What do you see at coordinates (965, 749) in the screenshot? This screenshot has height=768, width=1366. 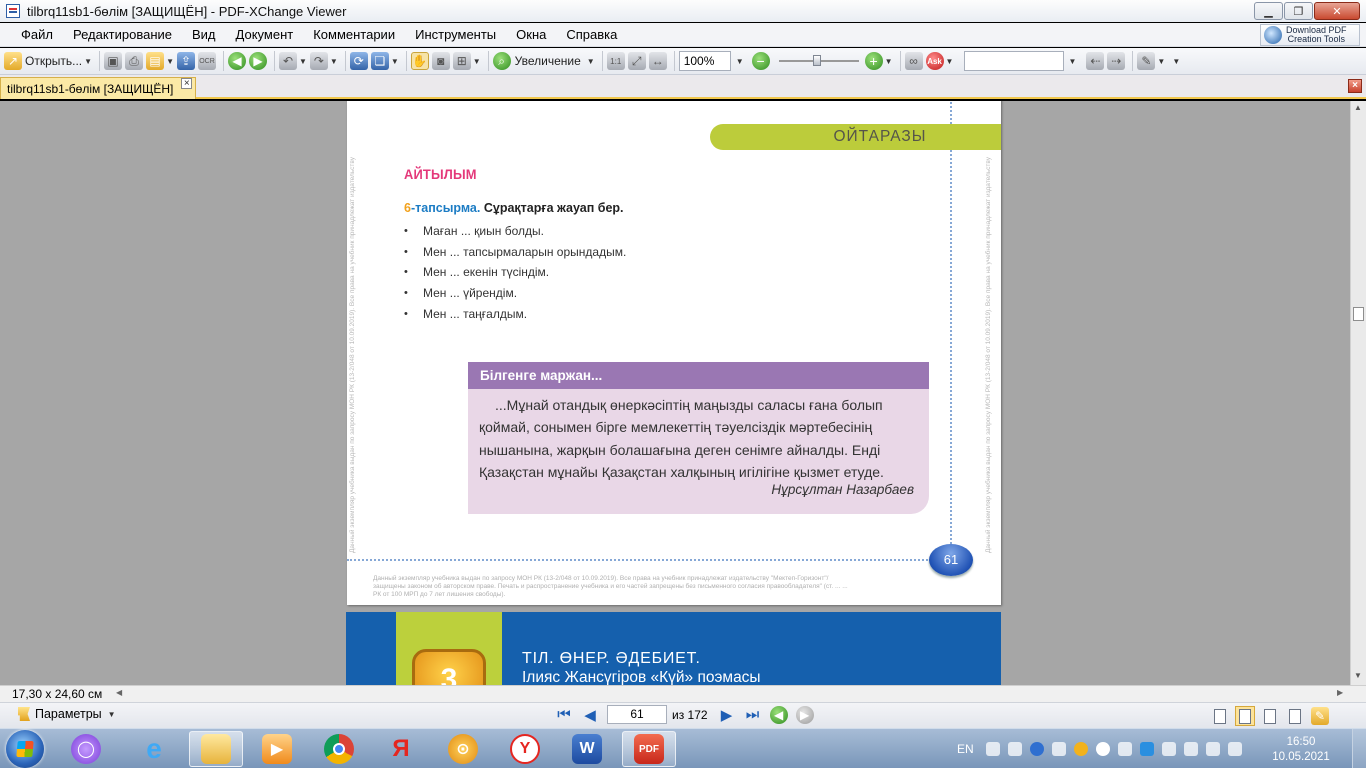 I see `language-indicator: EN` at bounding box center [965, 749].